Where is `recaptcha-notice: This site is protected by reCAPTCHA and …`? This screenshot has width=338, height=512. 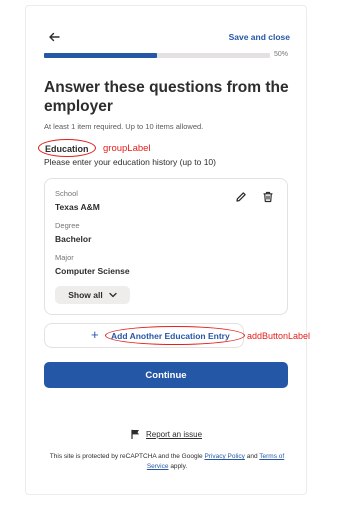 recaptcha-notice: This site is protected by reCAPTCHA and … is located at coordinates (167, 461).